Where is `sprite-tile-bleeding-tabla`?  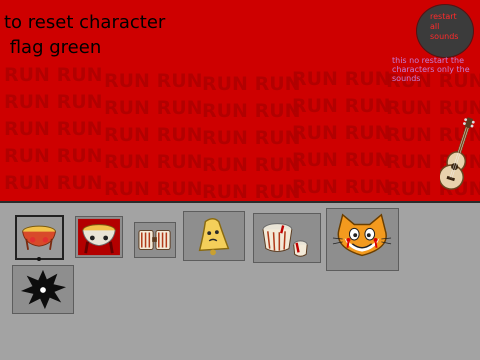
sprite-tile-bleeding-tabla is located at coordinates (287, 238).